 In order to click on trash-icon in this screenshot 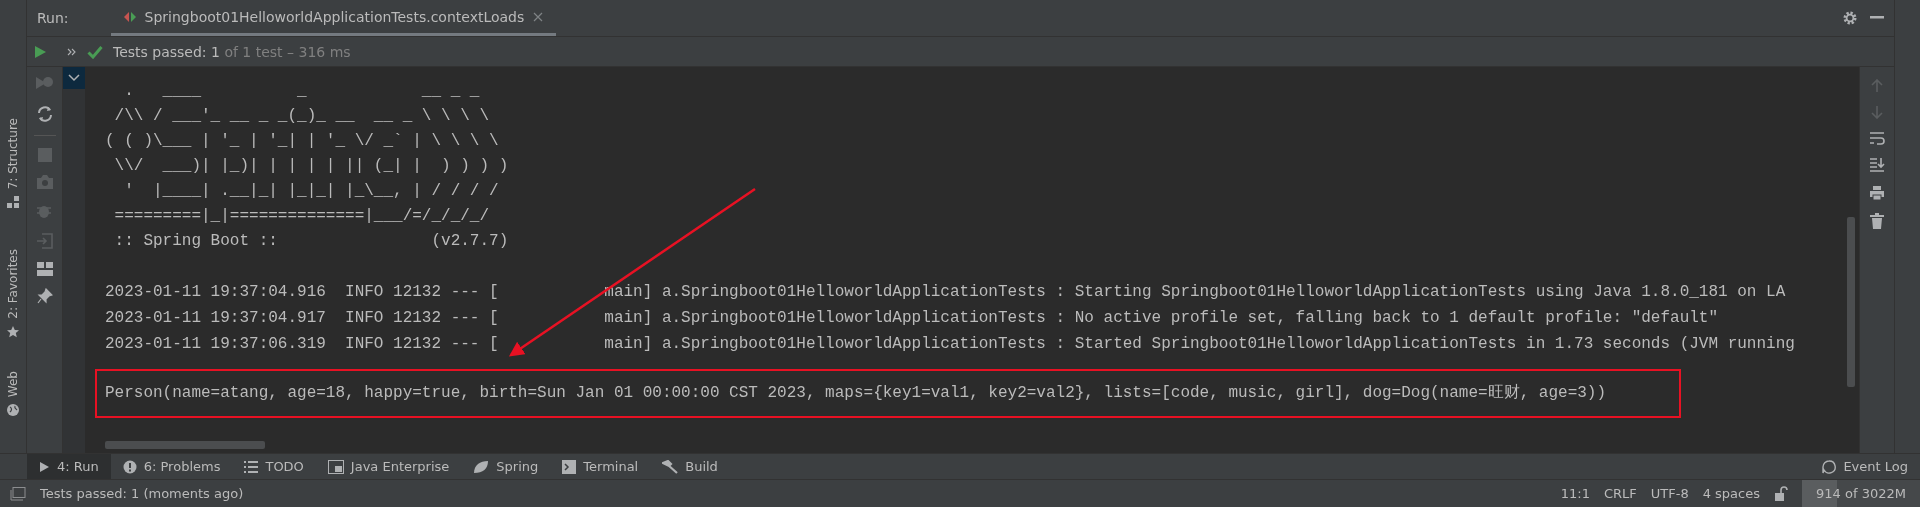, I will do `click(1877, 221)`.